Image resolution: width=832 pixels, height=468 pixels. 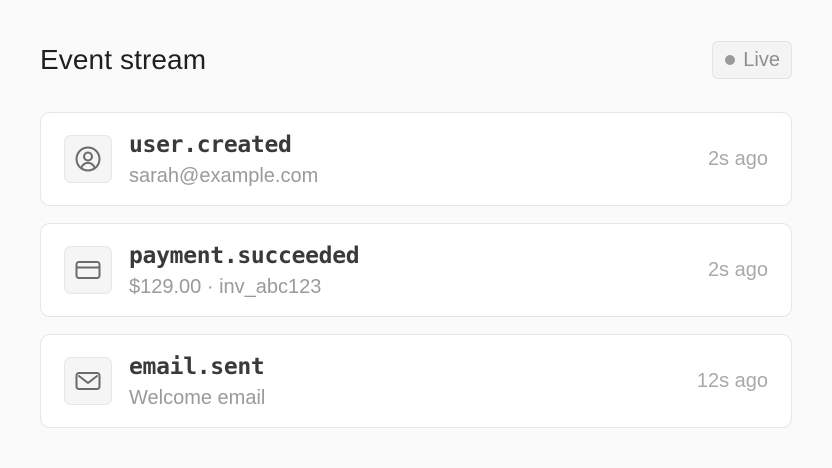 I want to click on event-name: user.created, so click(x=210, y=145).